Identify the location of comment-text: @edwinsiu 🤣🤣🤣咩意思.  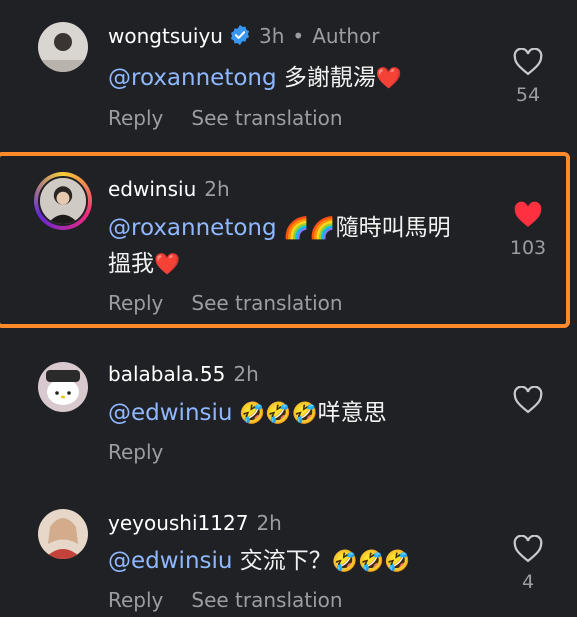
(303, 413).